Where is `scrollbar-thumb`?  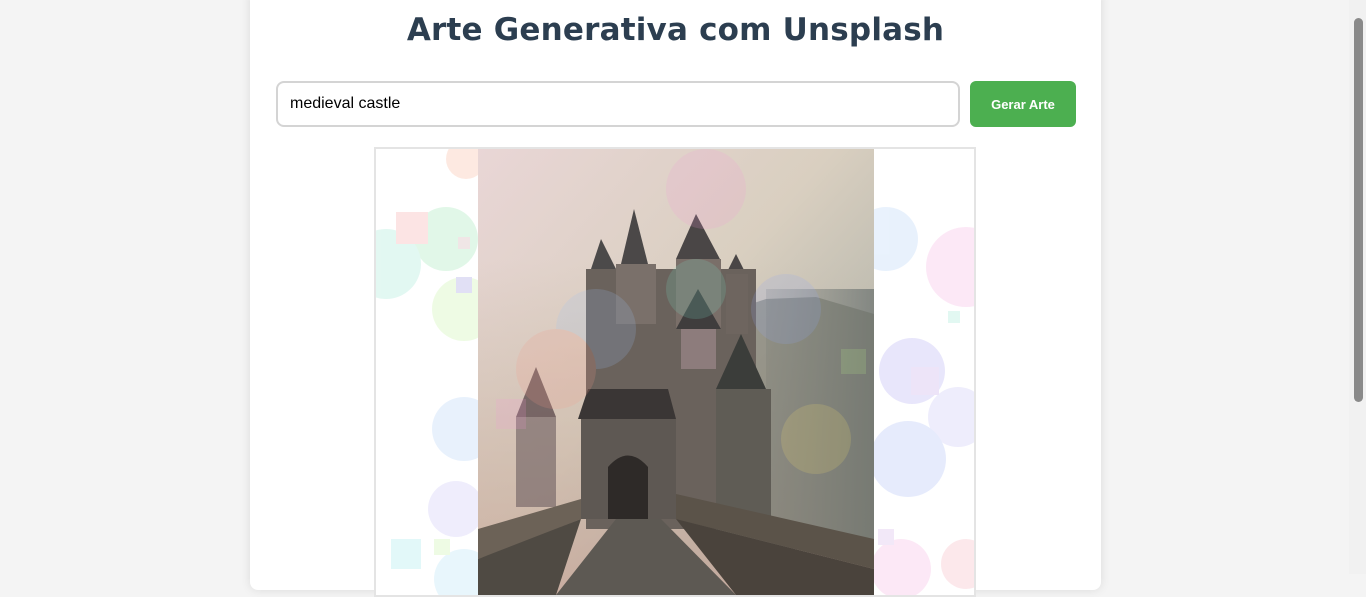 scrollbar-thumb is located at coordinates (1358, 210).